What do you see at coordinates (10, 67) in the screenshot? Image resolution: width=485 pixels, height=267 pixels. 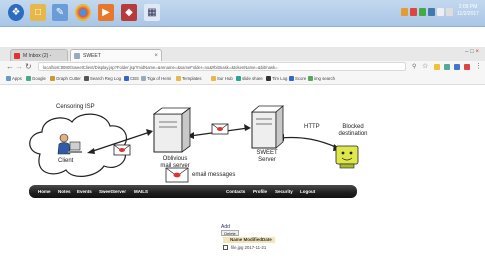 I see `back-icon: ←` at bounding box center [10, 67].